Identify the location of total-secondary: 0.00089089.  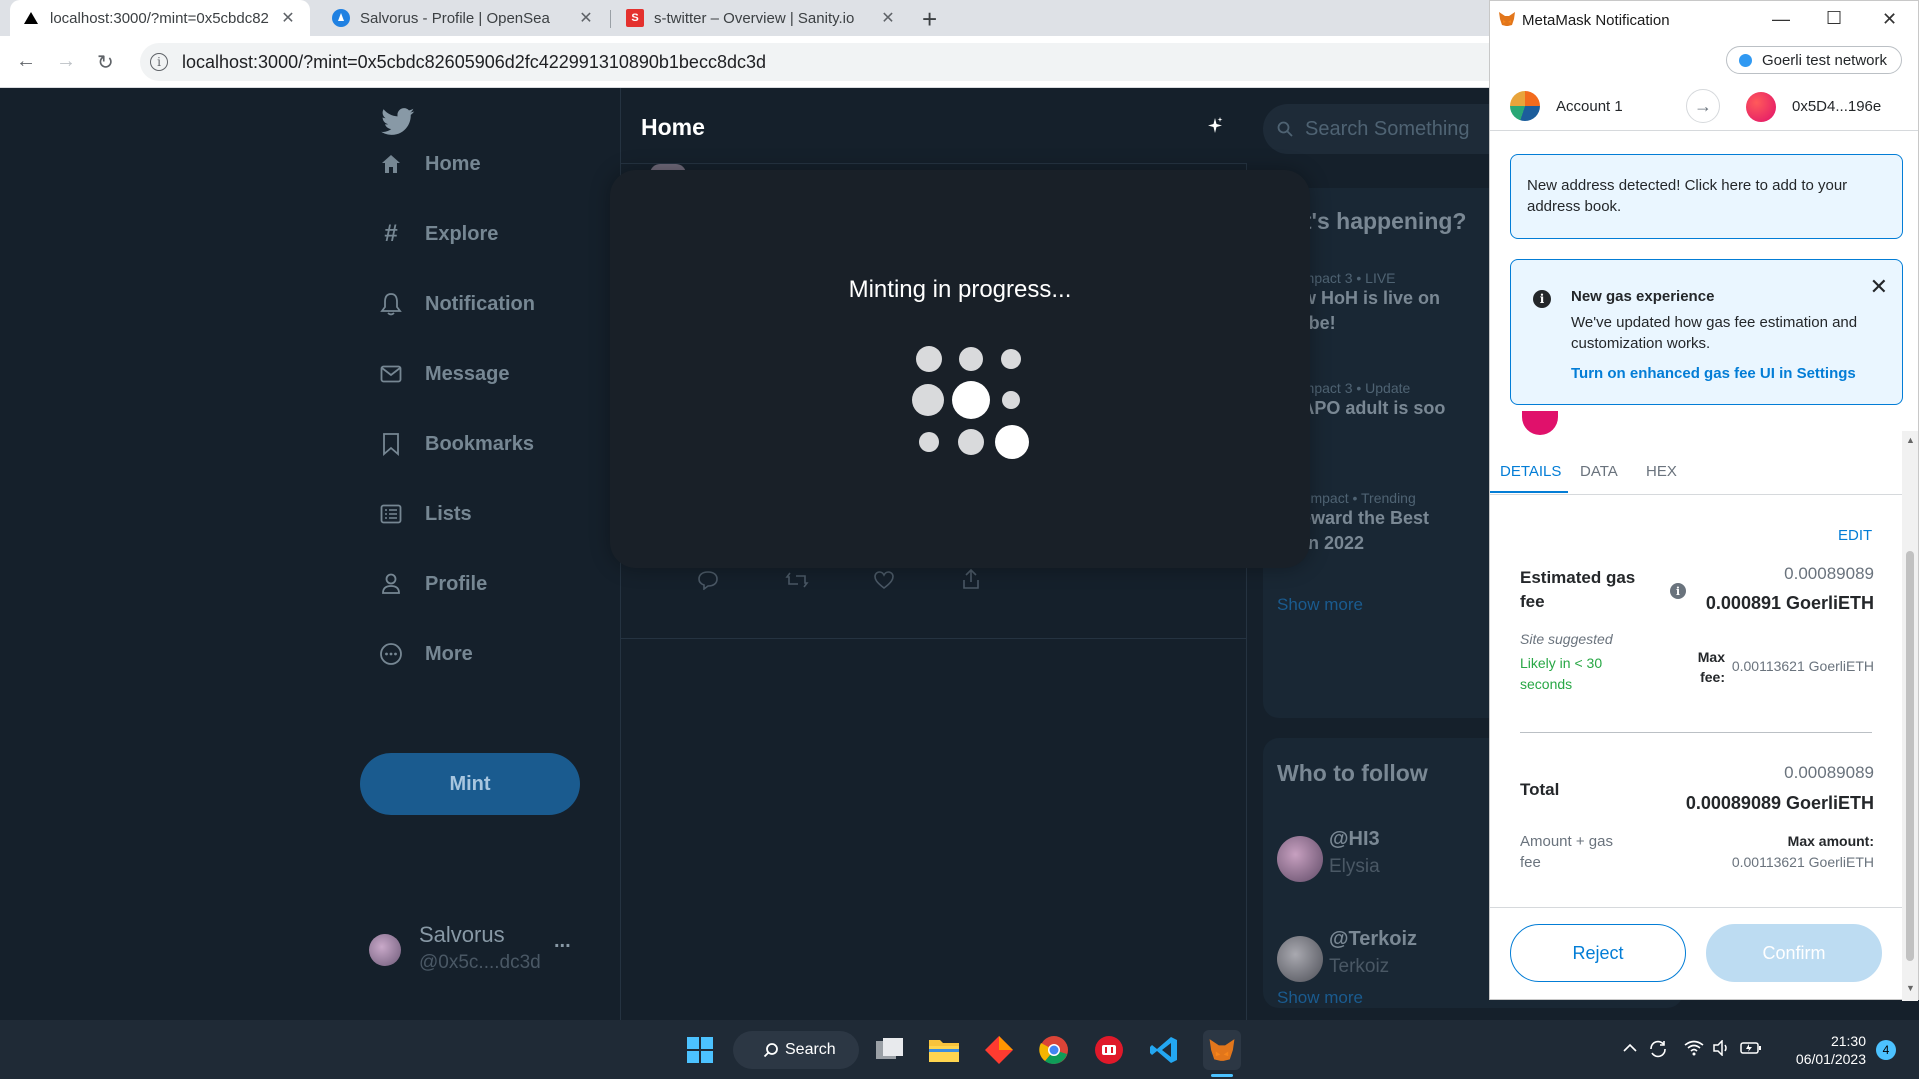
(1829, 772).